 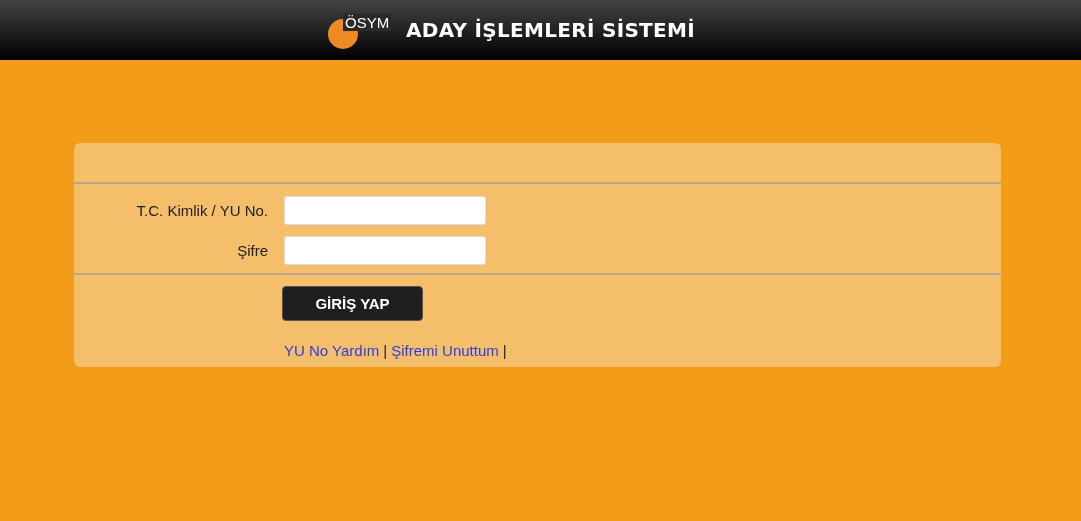 What do you see at coordinates (367, 22) in the screenshot?
I see `logo-text: ÖSYM` at bounding box center [367, 22].